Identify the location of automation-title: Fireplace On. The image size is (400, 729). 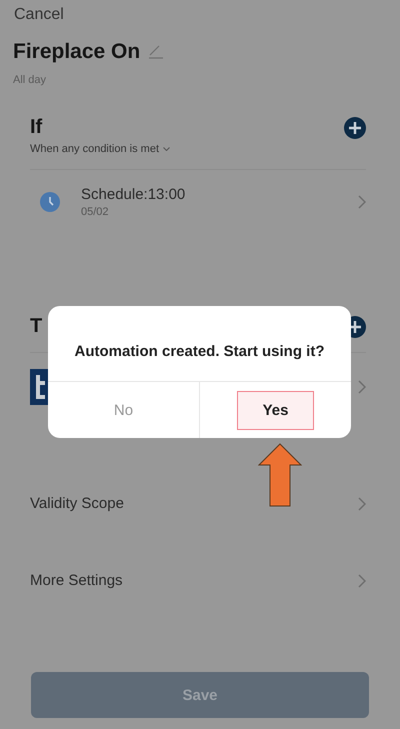
(76, 52).